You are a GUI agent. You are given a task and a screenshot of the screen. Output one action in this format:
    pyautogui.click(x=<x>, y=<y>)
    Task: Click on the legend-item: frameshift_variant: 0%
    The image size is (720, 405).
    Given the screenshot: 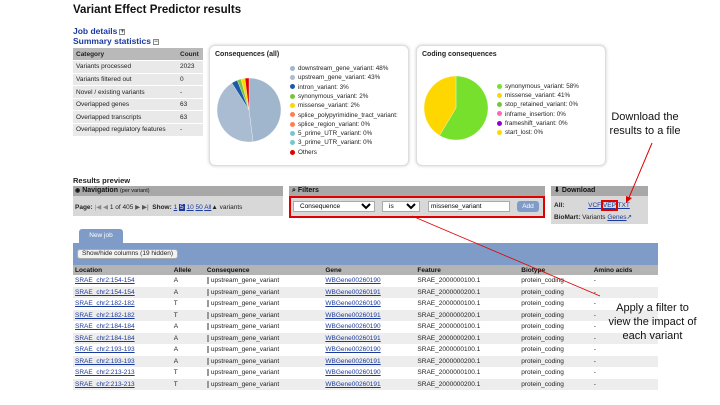 What is the action you would take?
    pyautogui.click(x=532, y=123)
    